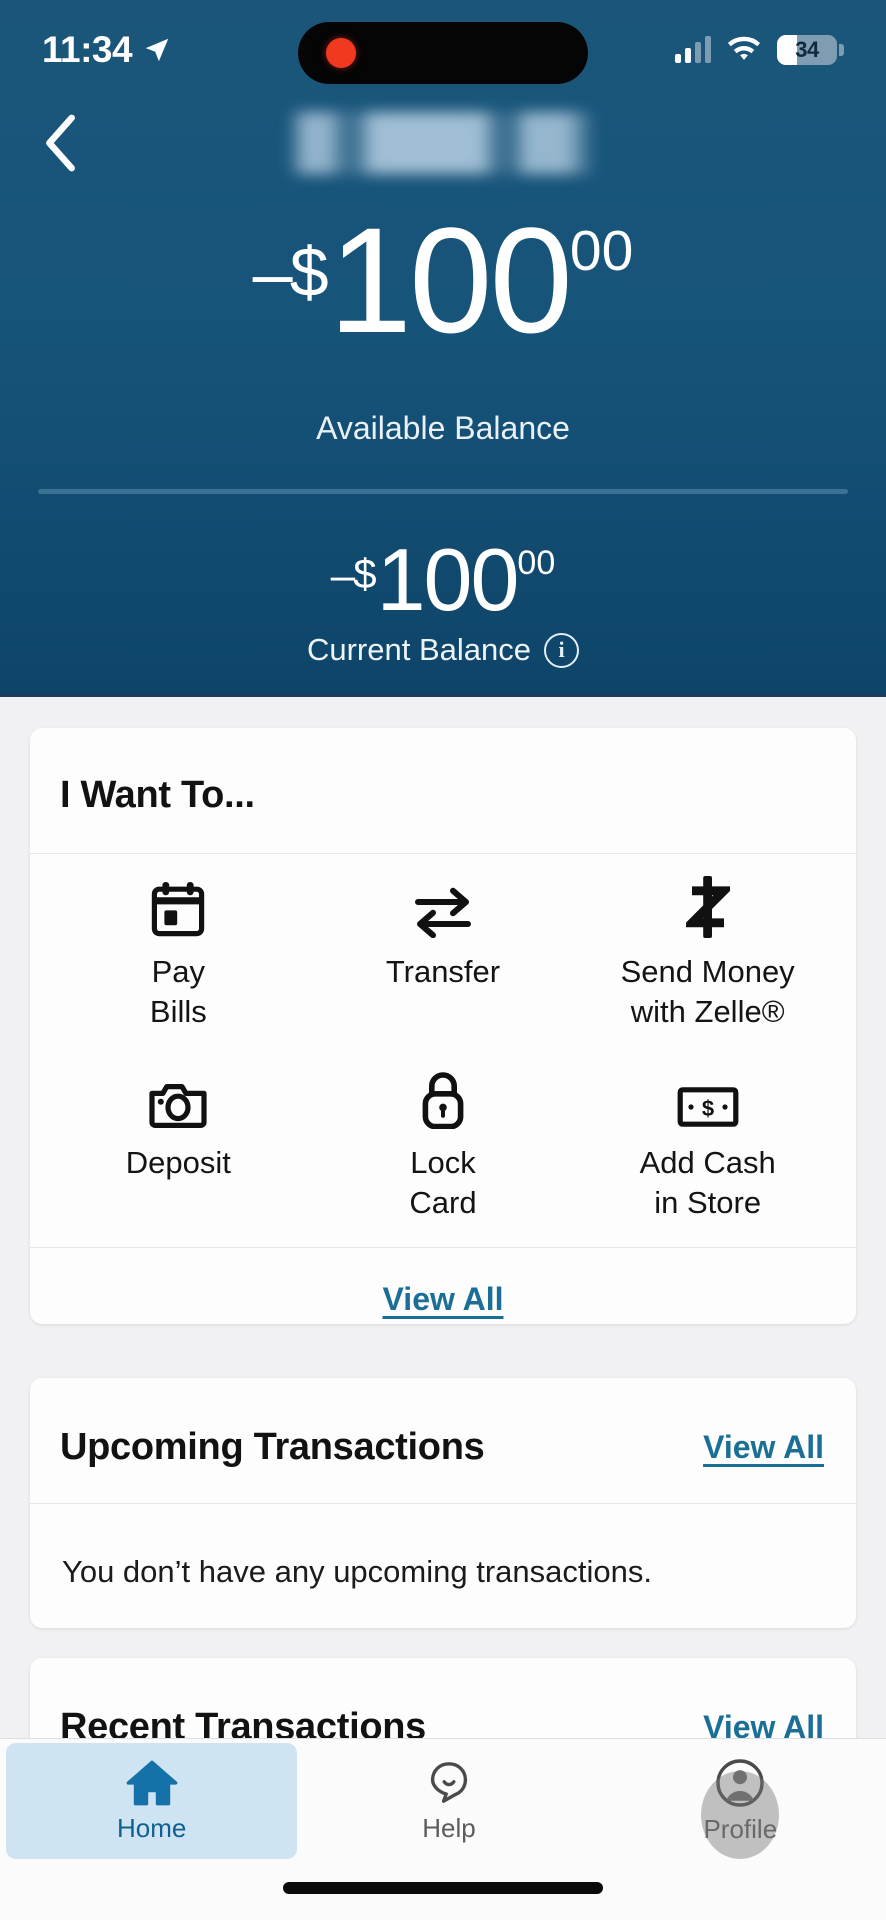 The image size is (886, 1920). I want to click on action-label: Lock Card, so click(443, 1183).